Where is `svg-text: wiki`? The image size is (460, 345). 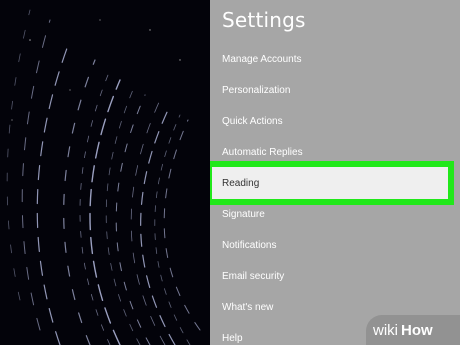 svg-text: wiki is located at coordinates (385, 330).